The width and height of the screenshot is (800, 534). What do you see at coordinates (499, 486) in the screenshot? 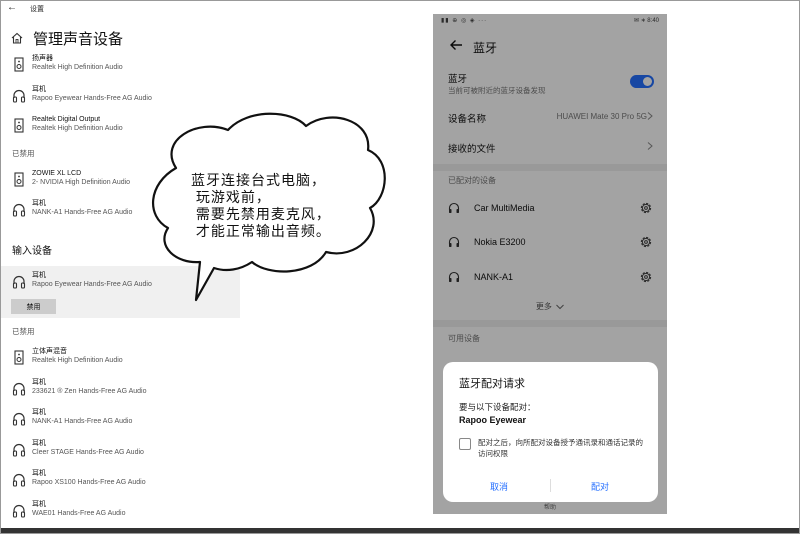
I see `cancel-button: 取消` at bounding box center [499, 486].